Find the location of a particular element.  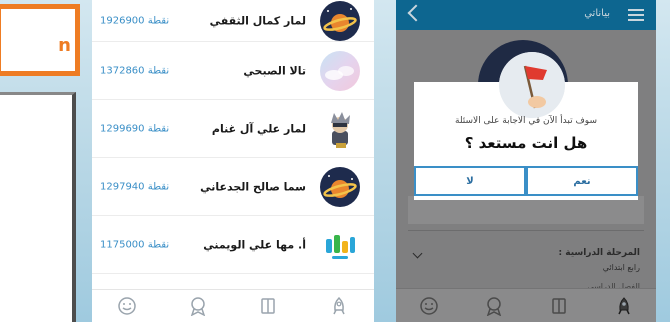

back-arrow-icon is located at coordinates (416, 13).